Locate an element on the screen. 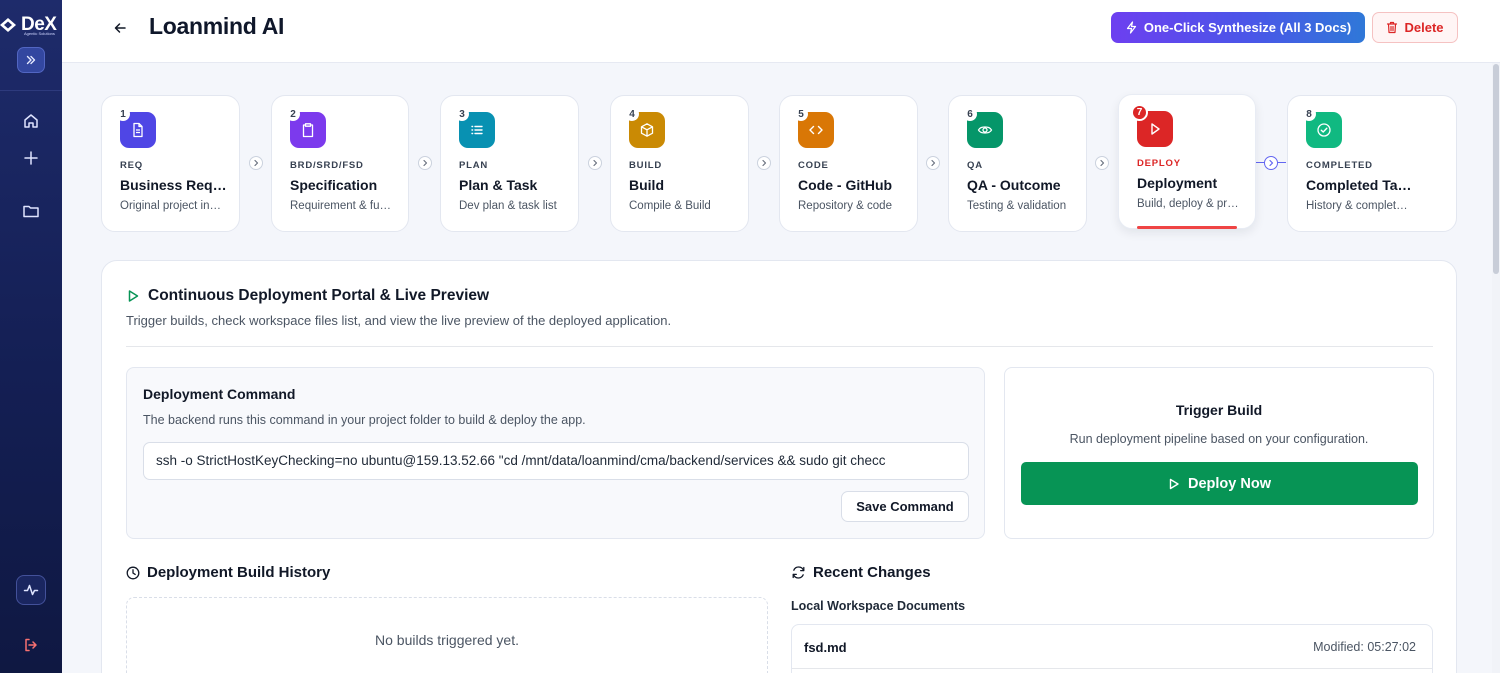  step-card-deploy: 7 DEPLOY Deployment Build, deploy & preview is located at coordinates (1187, 161).